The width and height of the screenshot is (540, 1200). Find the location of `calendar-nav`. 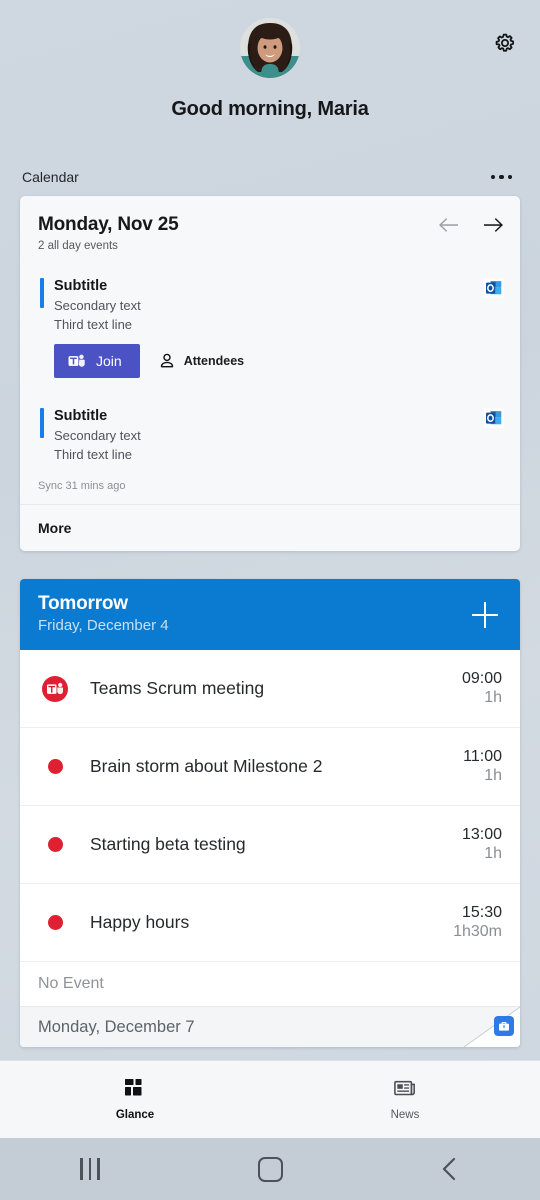

calendar-nav is located at coordinates (471, 225).